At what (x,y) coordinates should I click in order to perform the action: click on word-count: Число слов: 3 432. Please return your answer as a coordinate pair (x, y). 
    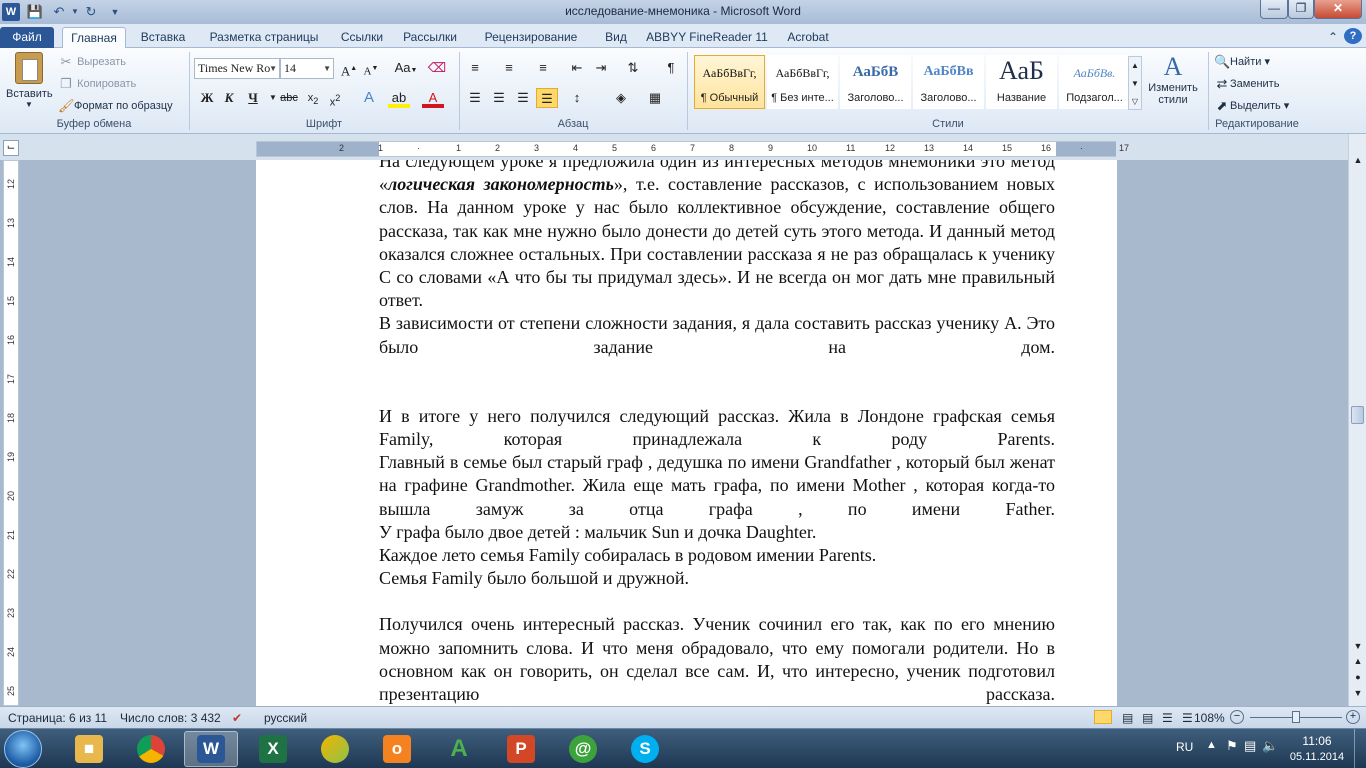
    Looking at the image, I should click on (170, 718).